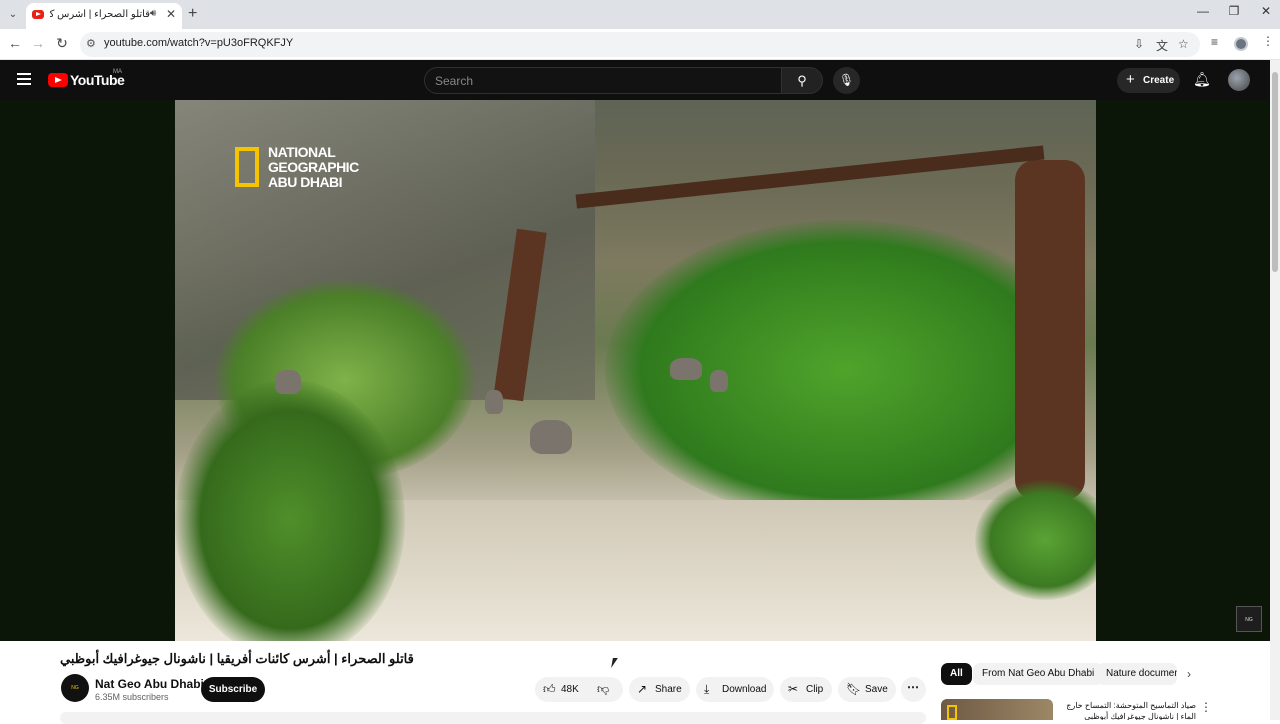  I want to click on forward-icon: →, so click(38, 43).